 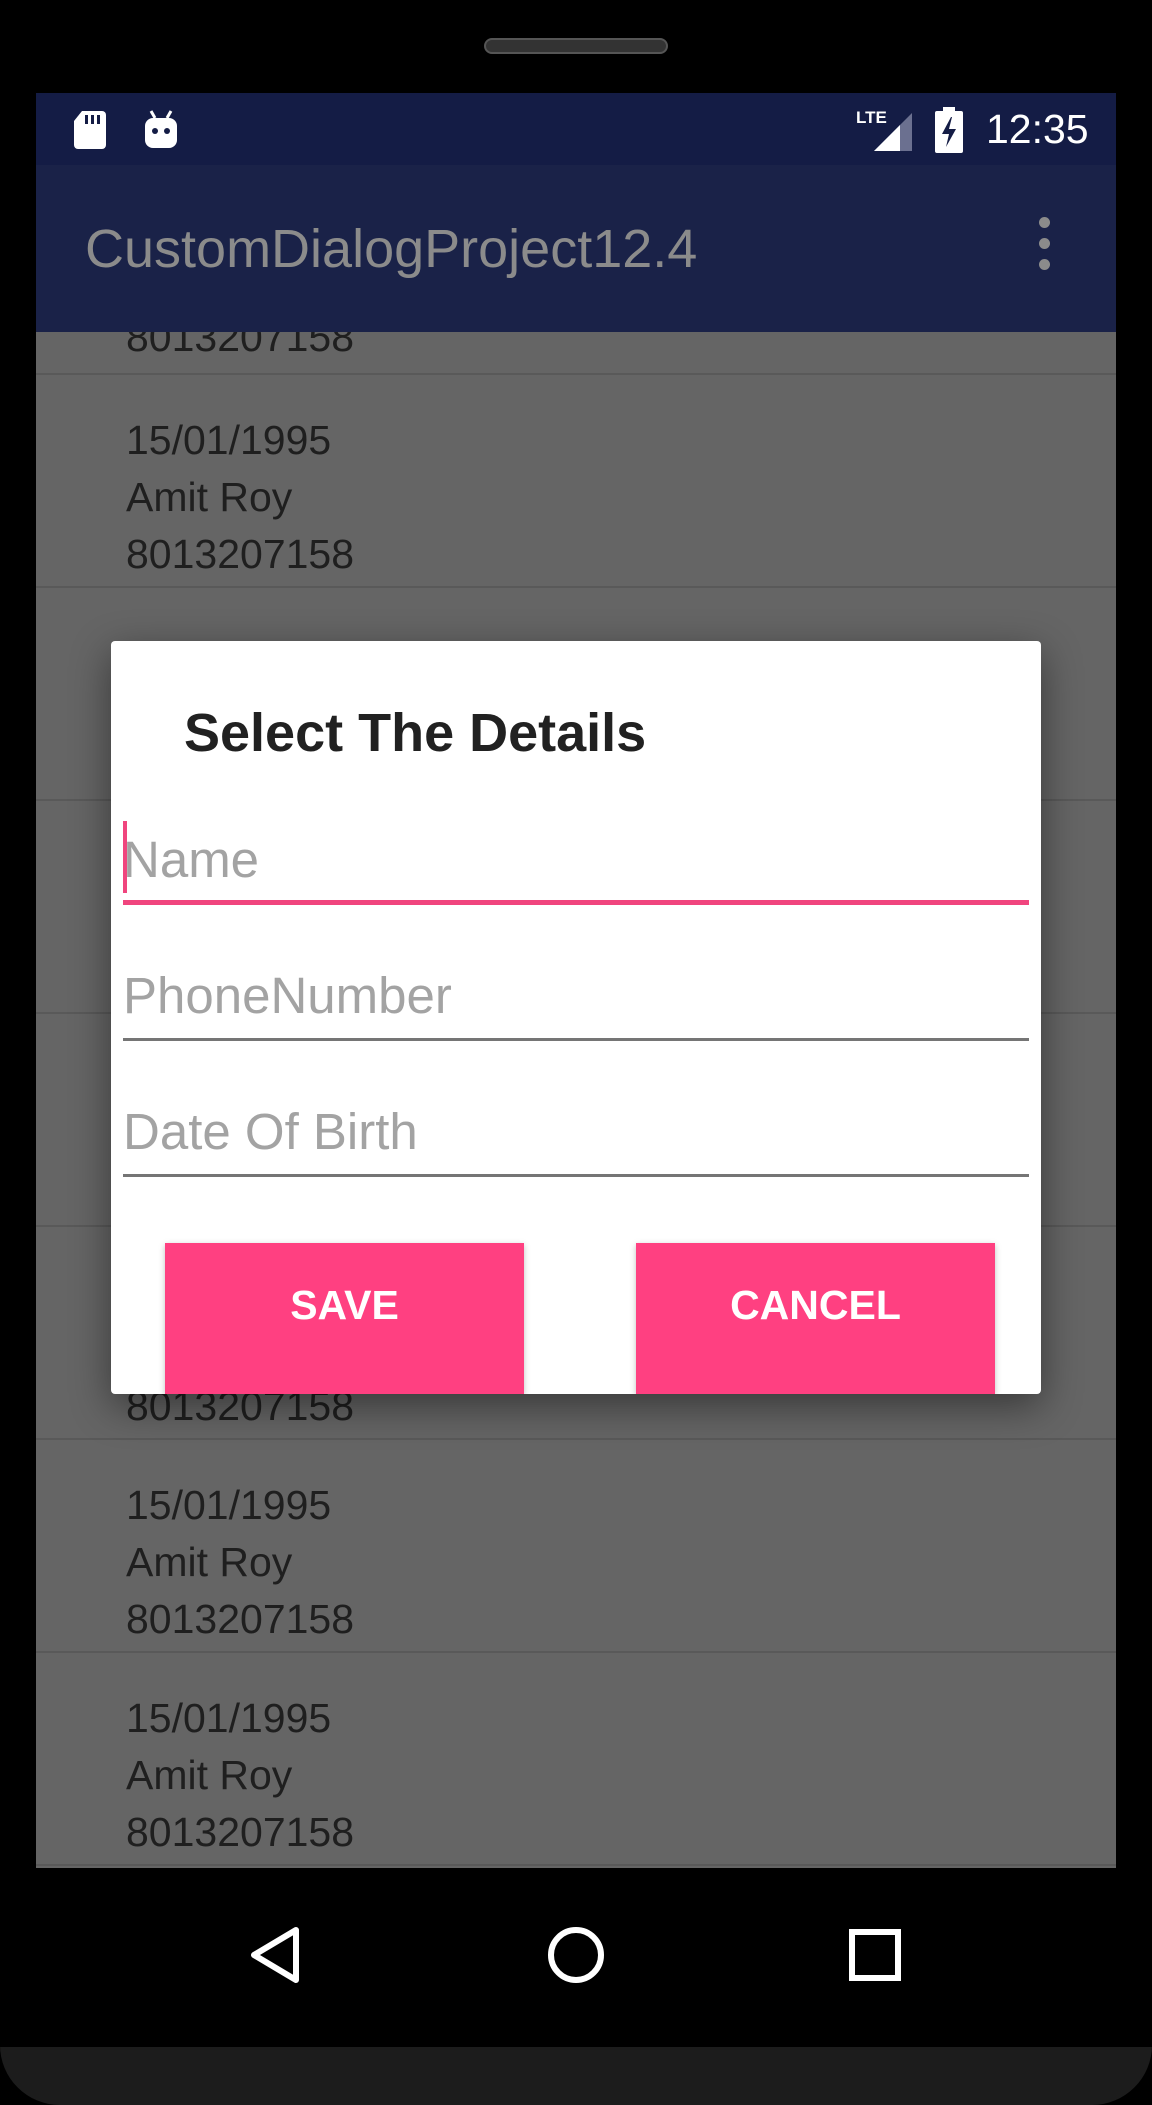 I want to click on text-cursor, so click(x=125, y=857).